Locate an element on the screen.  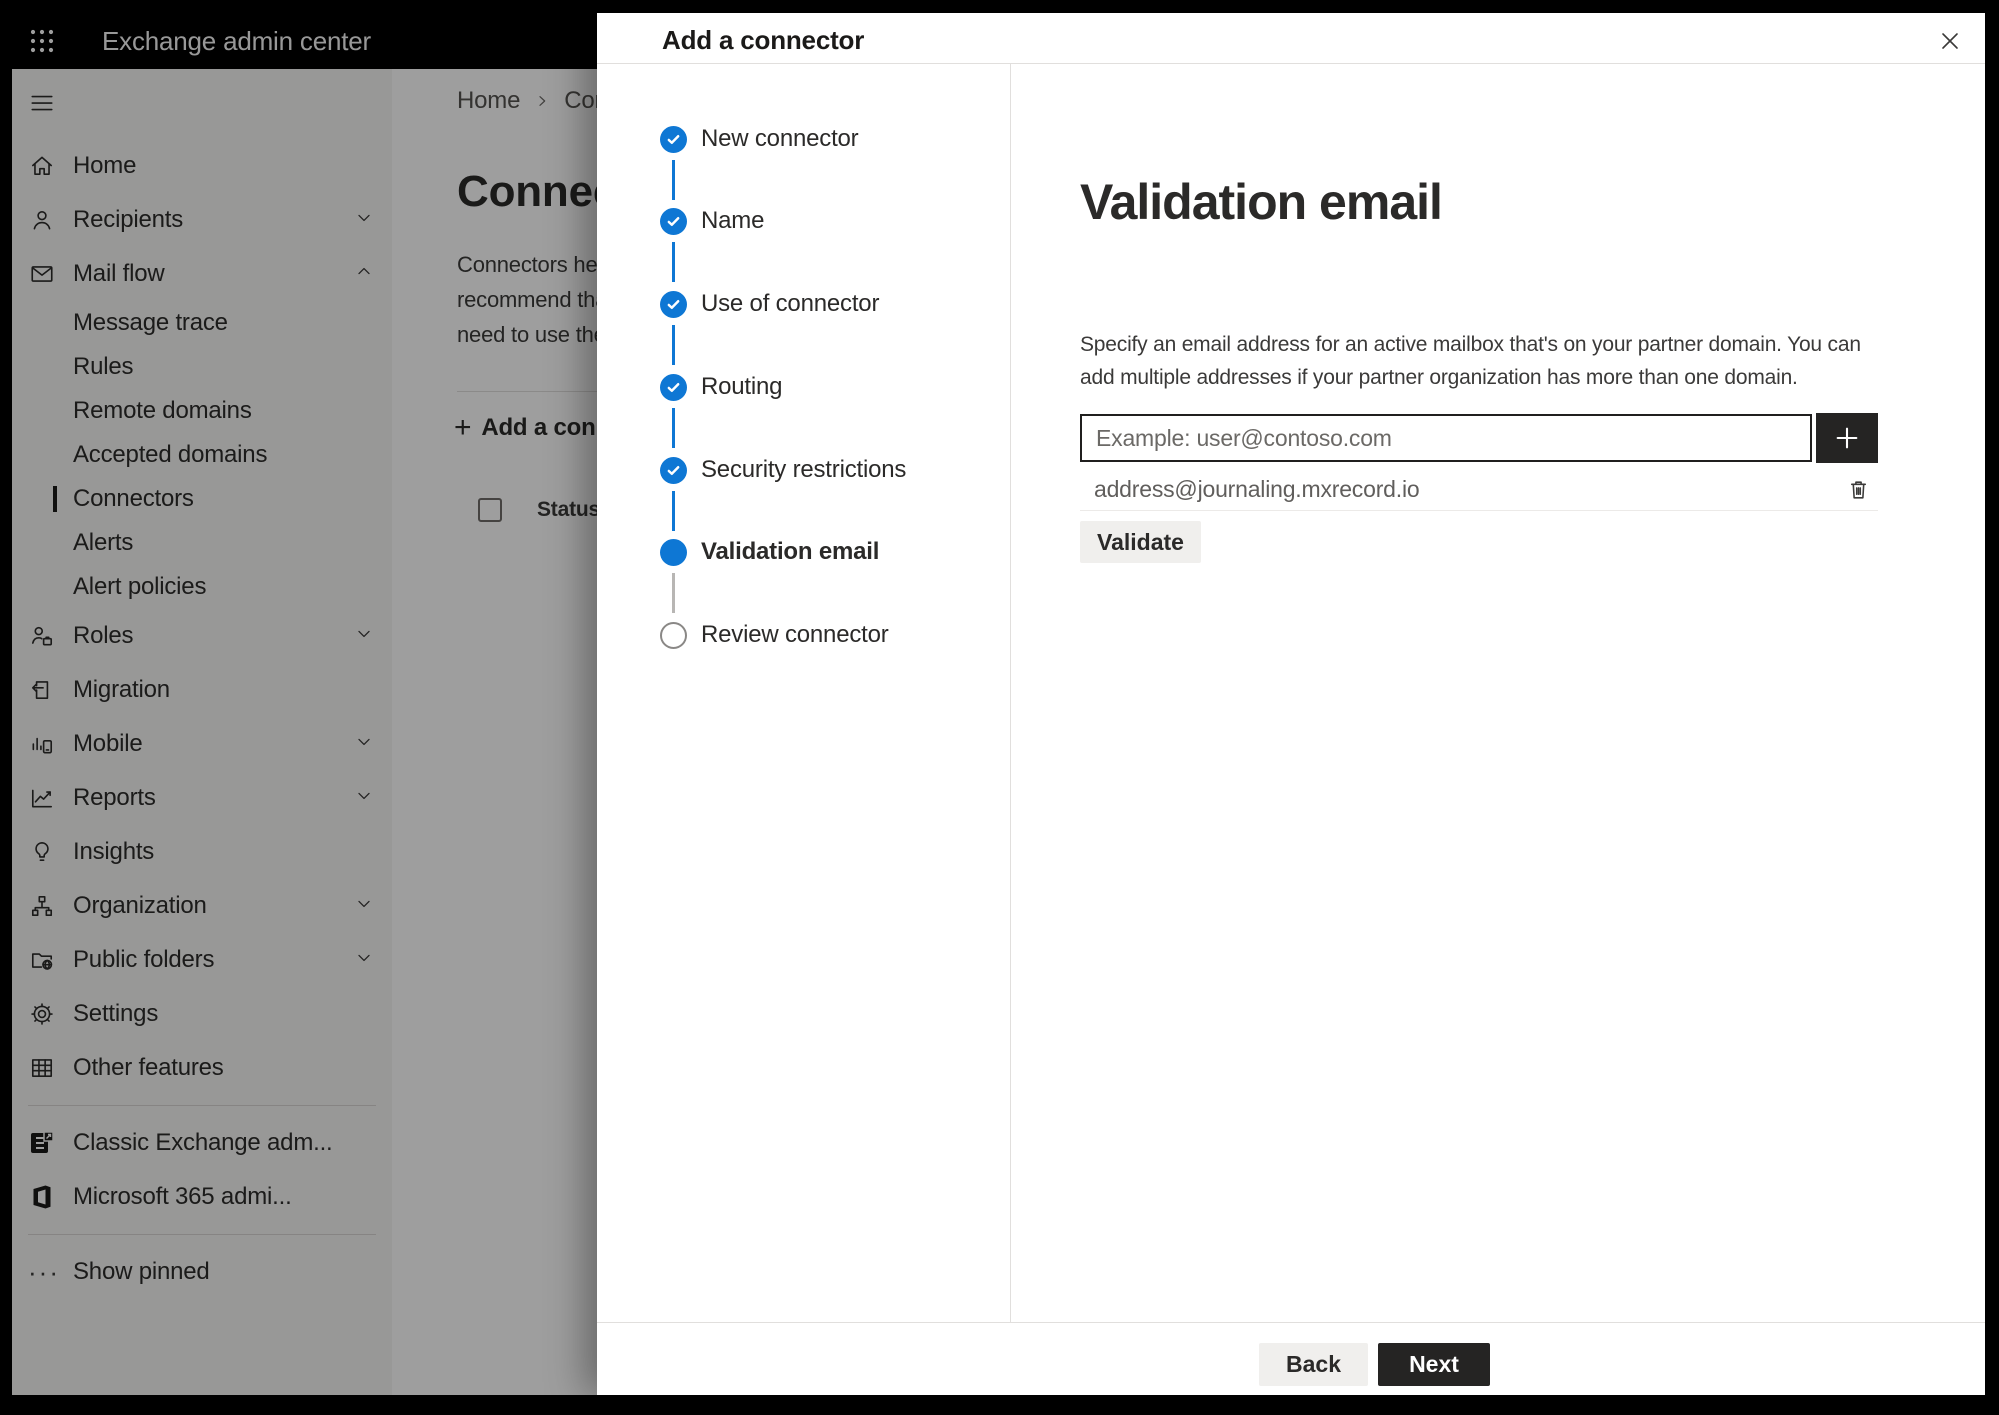
trash-icon is located at coordinates (1858, 489).